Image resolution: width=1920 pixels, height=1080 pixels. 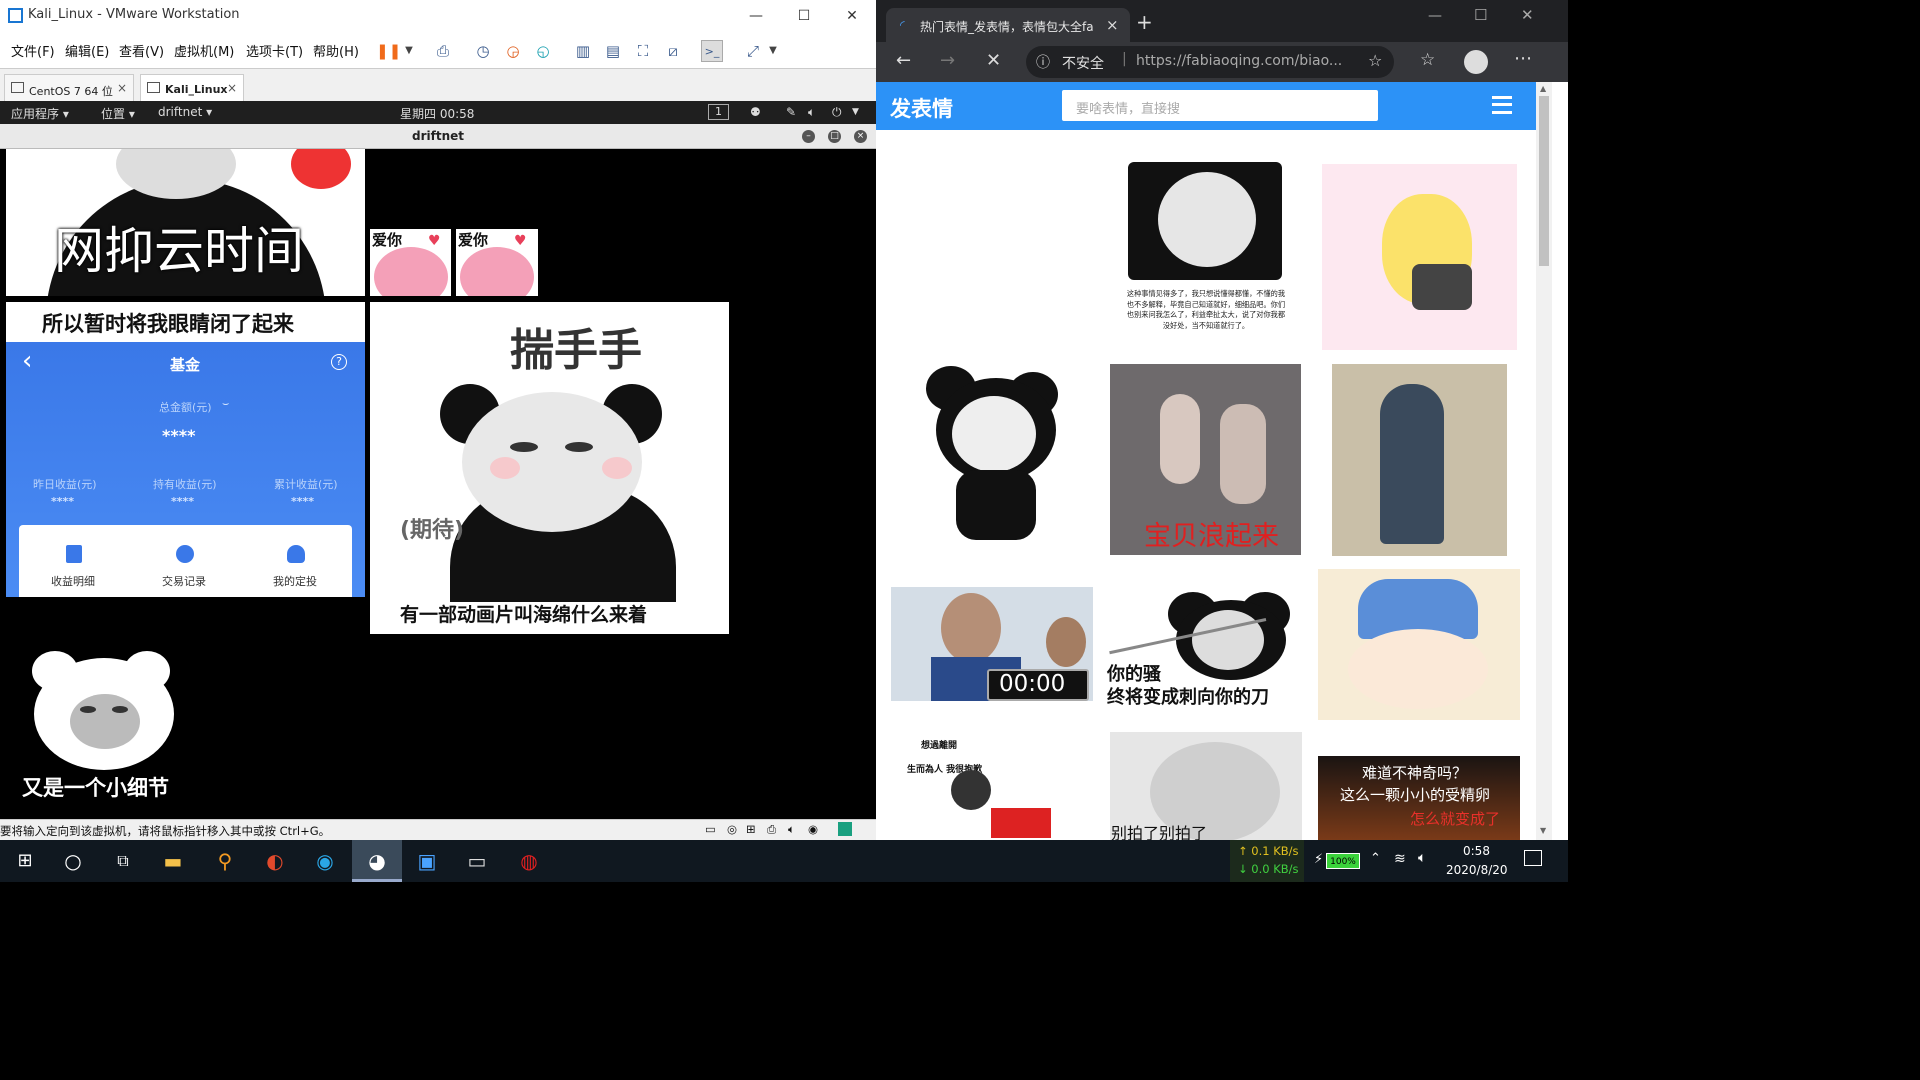 I want to click on network-icon: ⊞, so click(x=751, y=829).